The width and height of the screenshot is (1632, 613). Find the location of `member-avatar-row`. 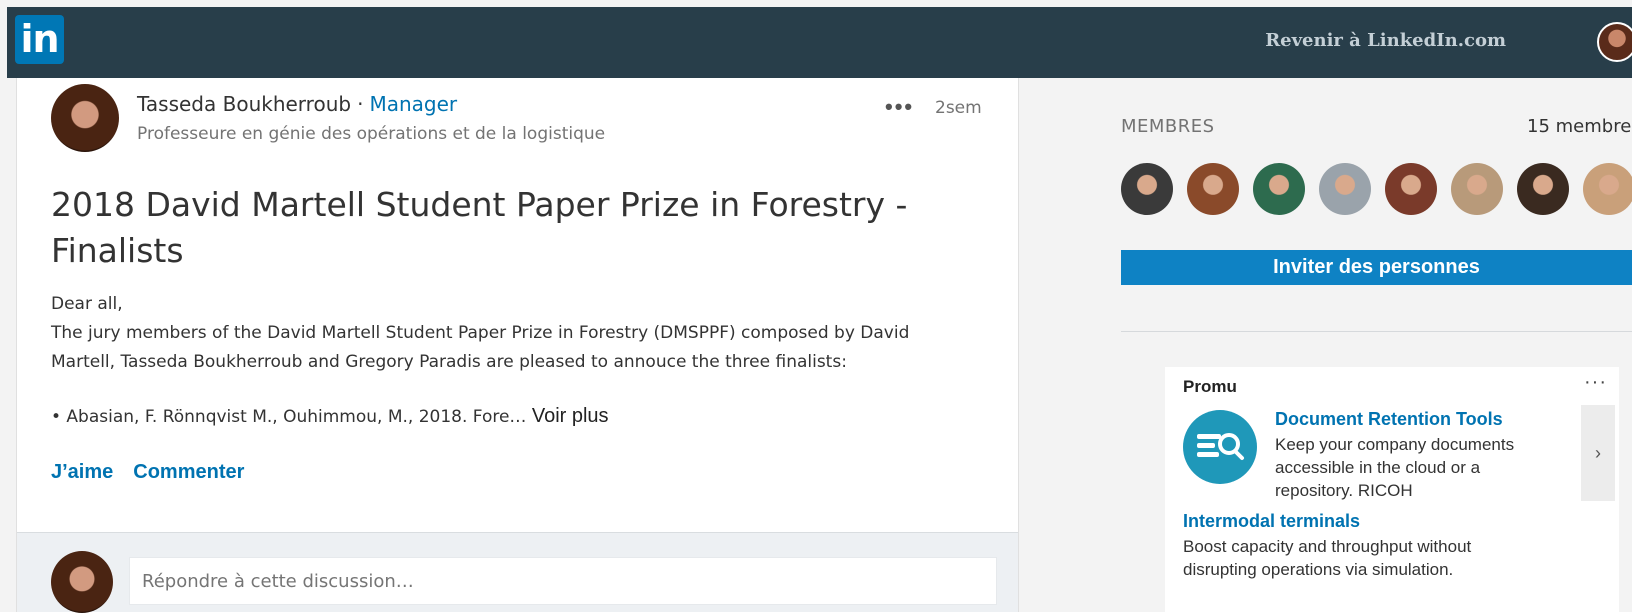

member-avatar-row is located at coordinates (1376, 190).